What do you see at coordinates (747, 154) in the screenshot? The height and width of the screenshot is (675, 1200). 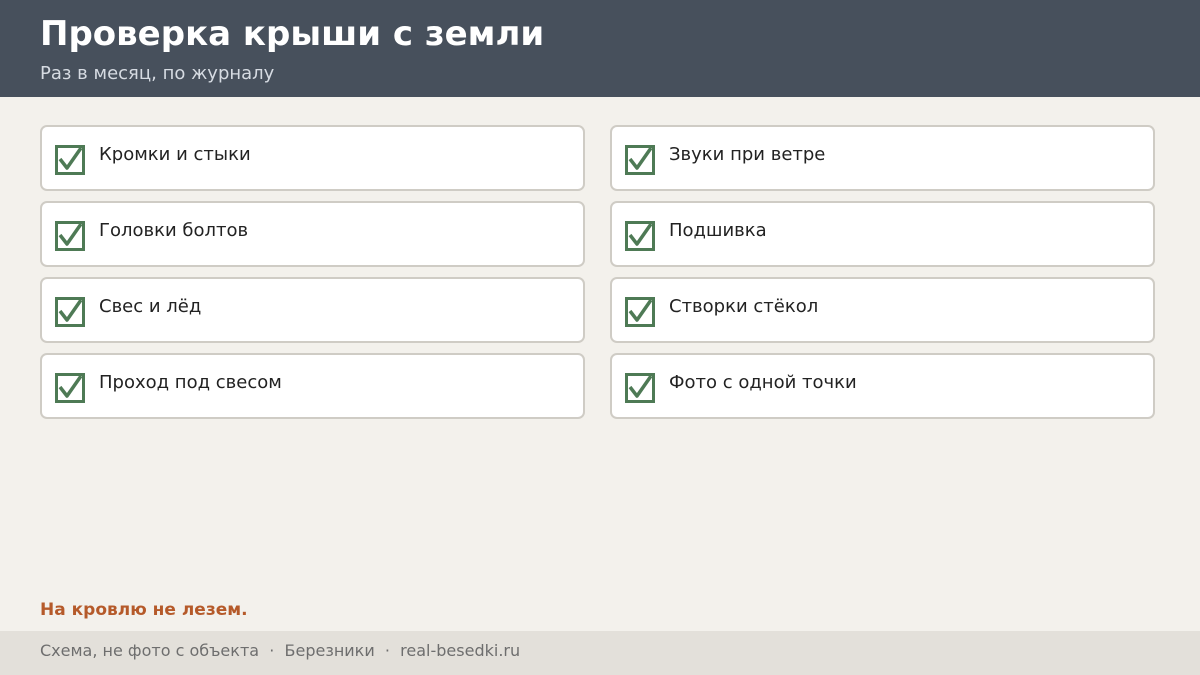 I see `checklist-item-label: Звуки при ветре` at bounding box center [747, 154].